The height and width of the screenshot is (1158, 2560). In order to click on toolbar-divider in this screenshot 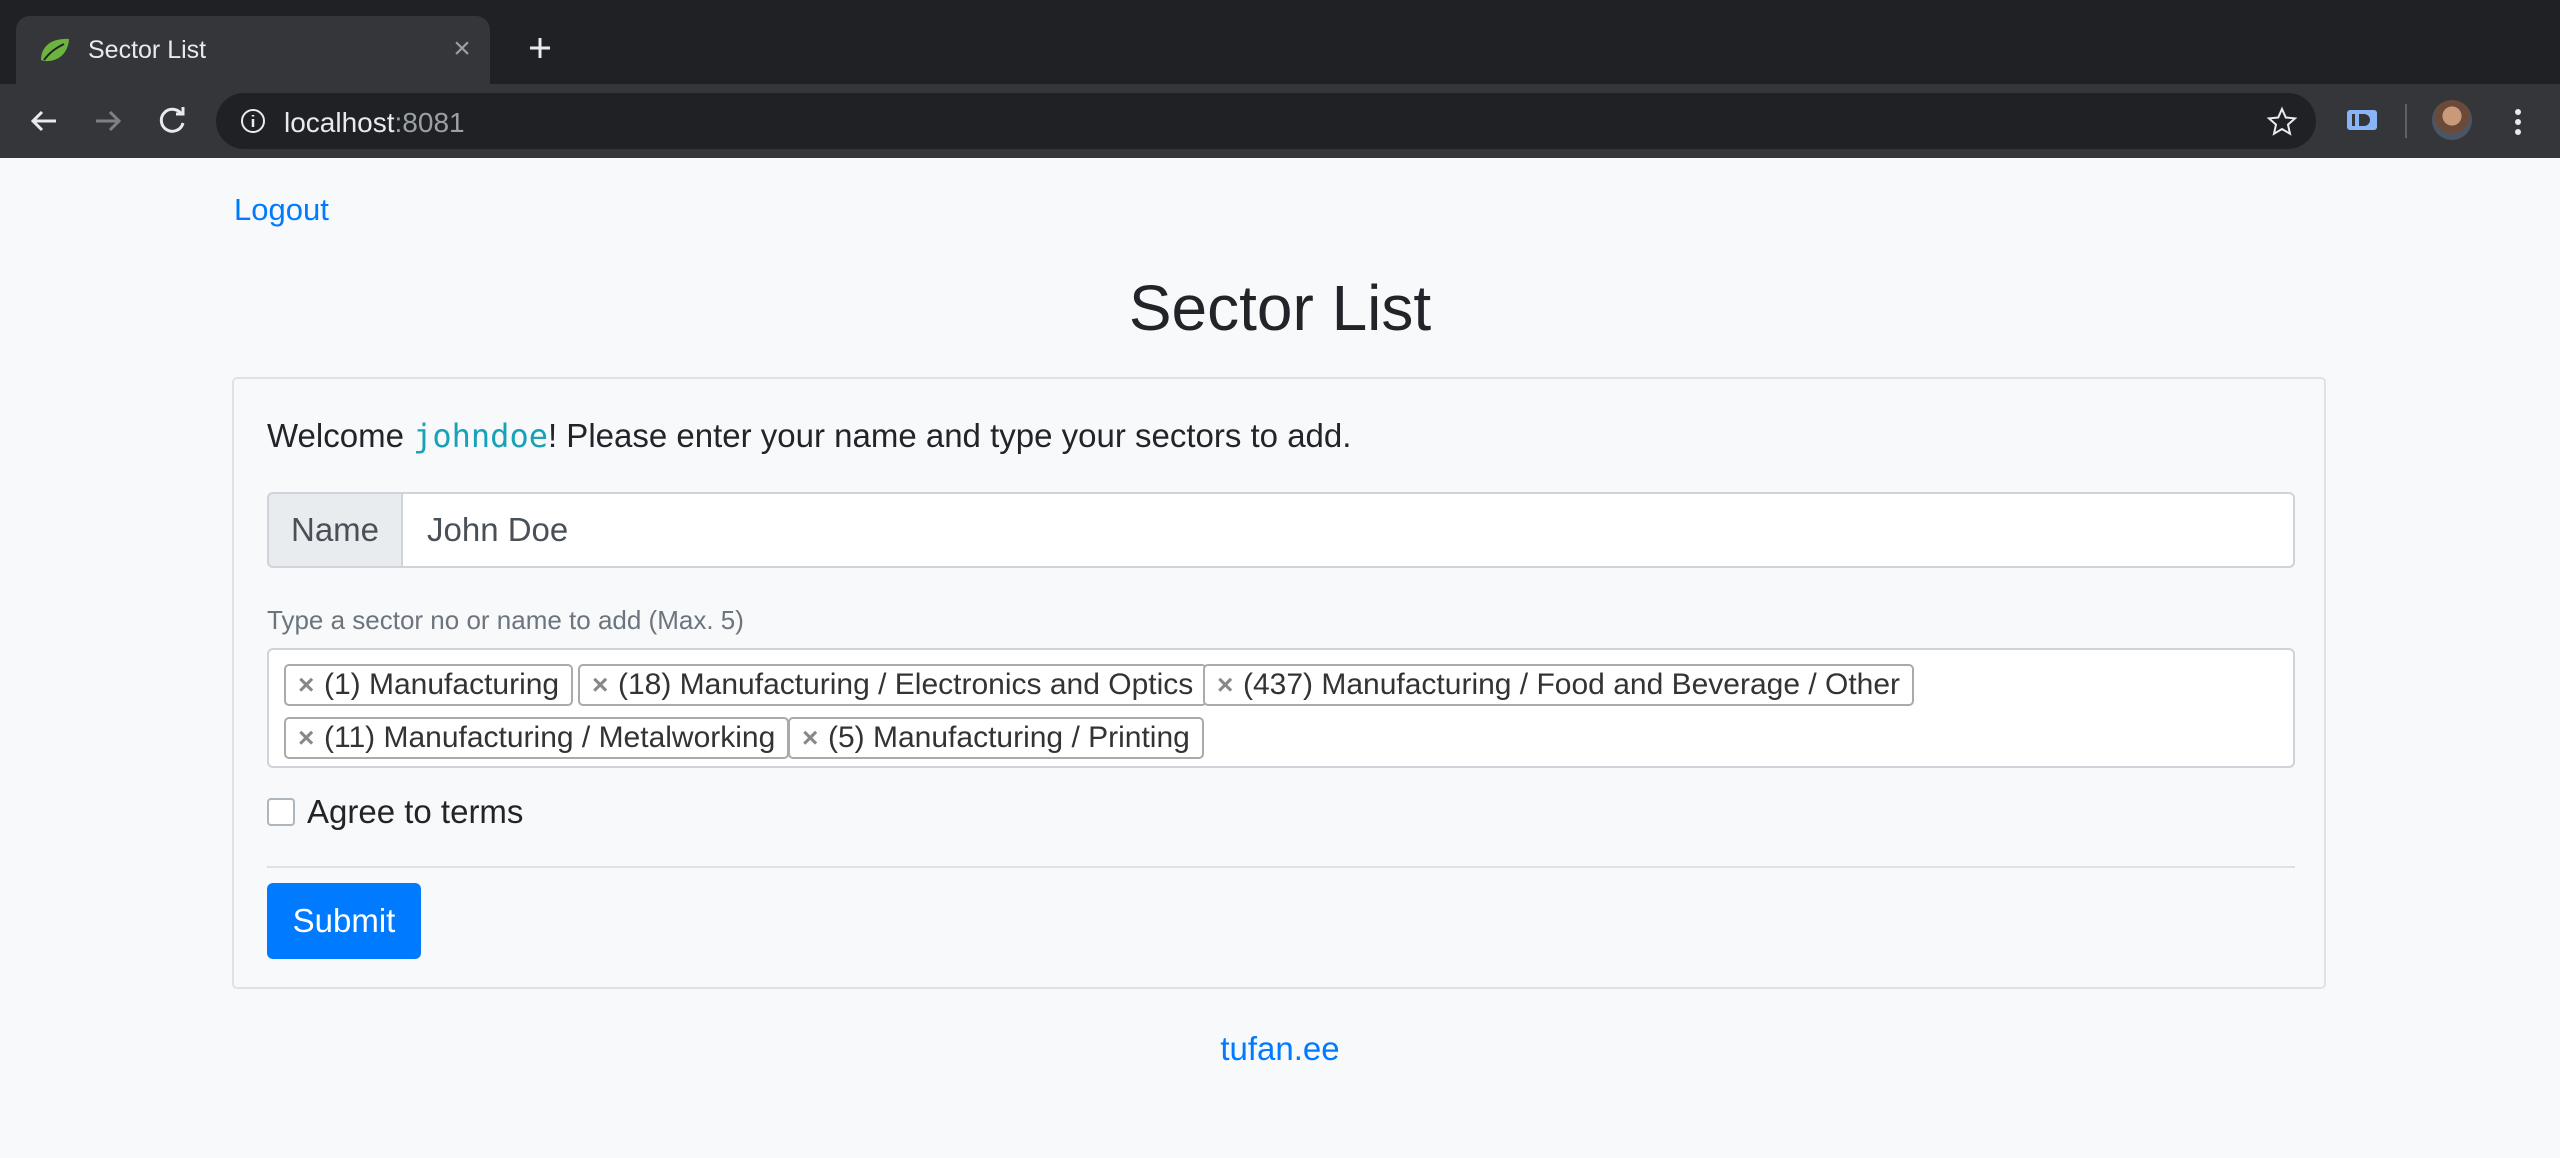, I will do `click(2406, 121)`.